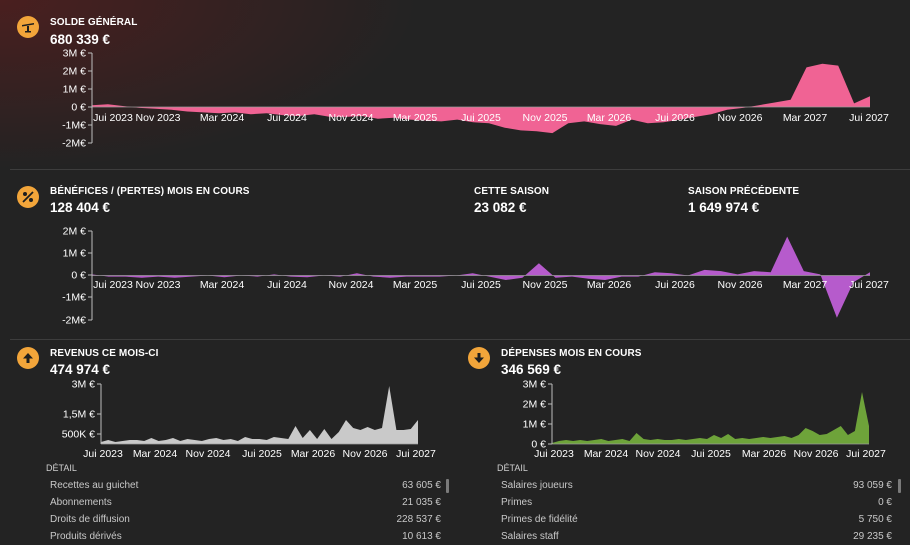 This screenshot has height=545, width=910. I want to click on percent-icon, so click(28, 197).